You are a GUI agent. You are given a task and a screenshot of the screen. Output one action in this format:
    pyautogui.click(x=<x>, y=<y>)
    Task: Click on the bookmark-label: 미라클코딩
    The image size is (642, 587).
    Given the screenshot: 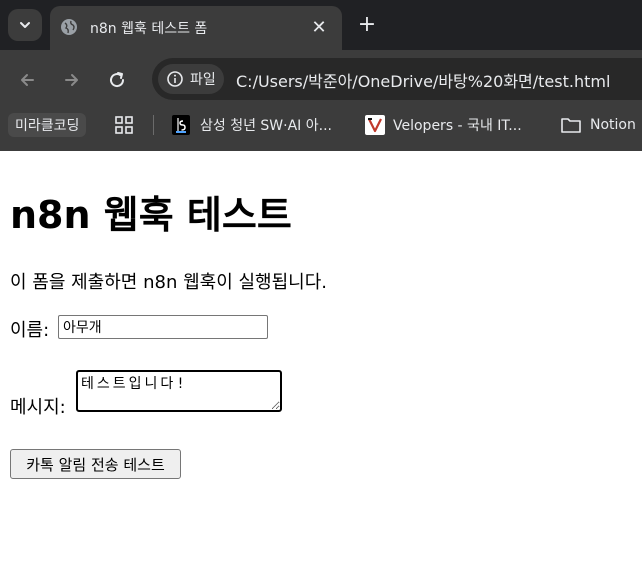 What is the action you would take?
    pyautogui.click(x=47, y=126)
    